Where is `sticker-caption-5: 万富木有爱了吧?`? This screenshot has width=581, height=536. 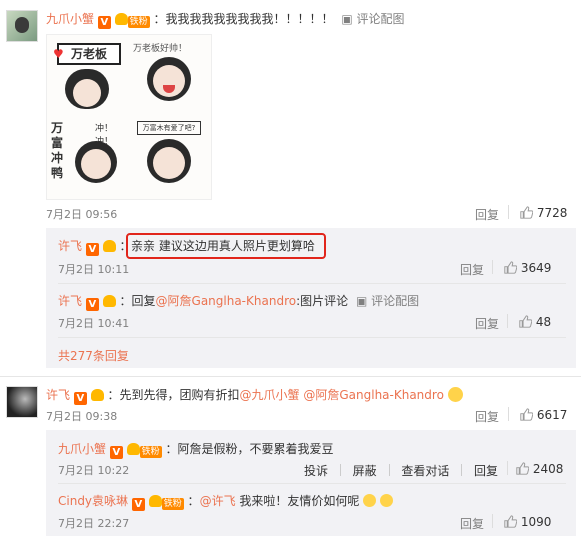 sticker-caption-5: 万富木有爱了吧? is located at coordinates (169, 128).